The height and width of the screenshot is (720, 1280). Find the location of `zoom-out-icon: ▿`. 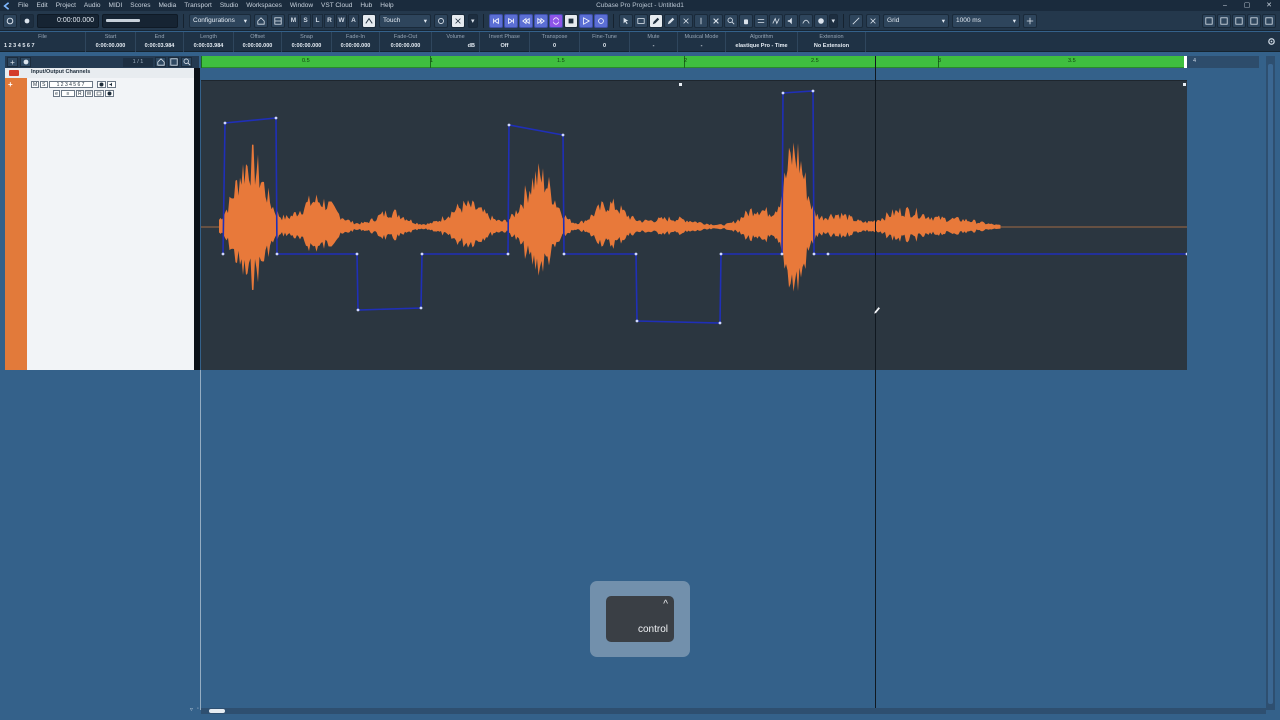

zoom-out-icon: ▿ is located at coordinates (191, 710).